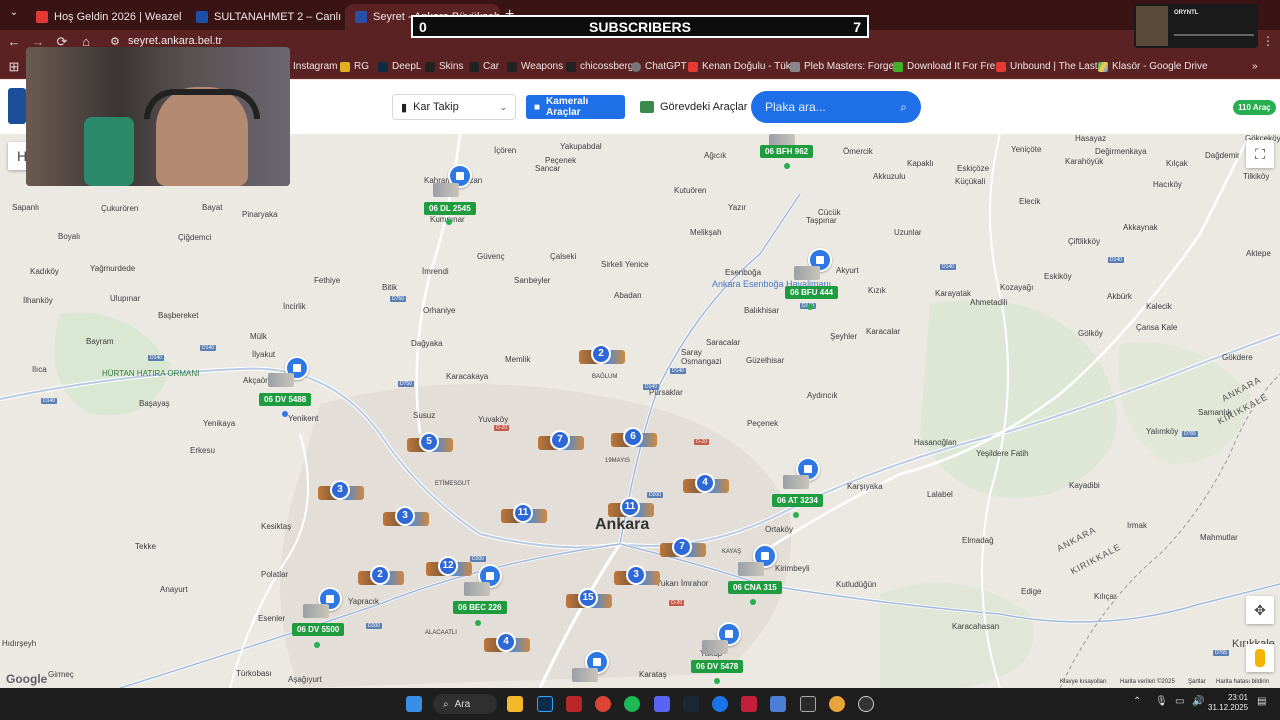 Image resolution: width=1280 pixels, height=720 pixels. I want to click on chrome-icon, so click(603, 704).